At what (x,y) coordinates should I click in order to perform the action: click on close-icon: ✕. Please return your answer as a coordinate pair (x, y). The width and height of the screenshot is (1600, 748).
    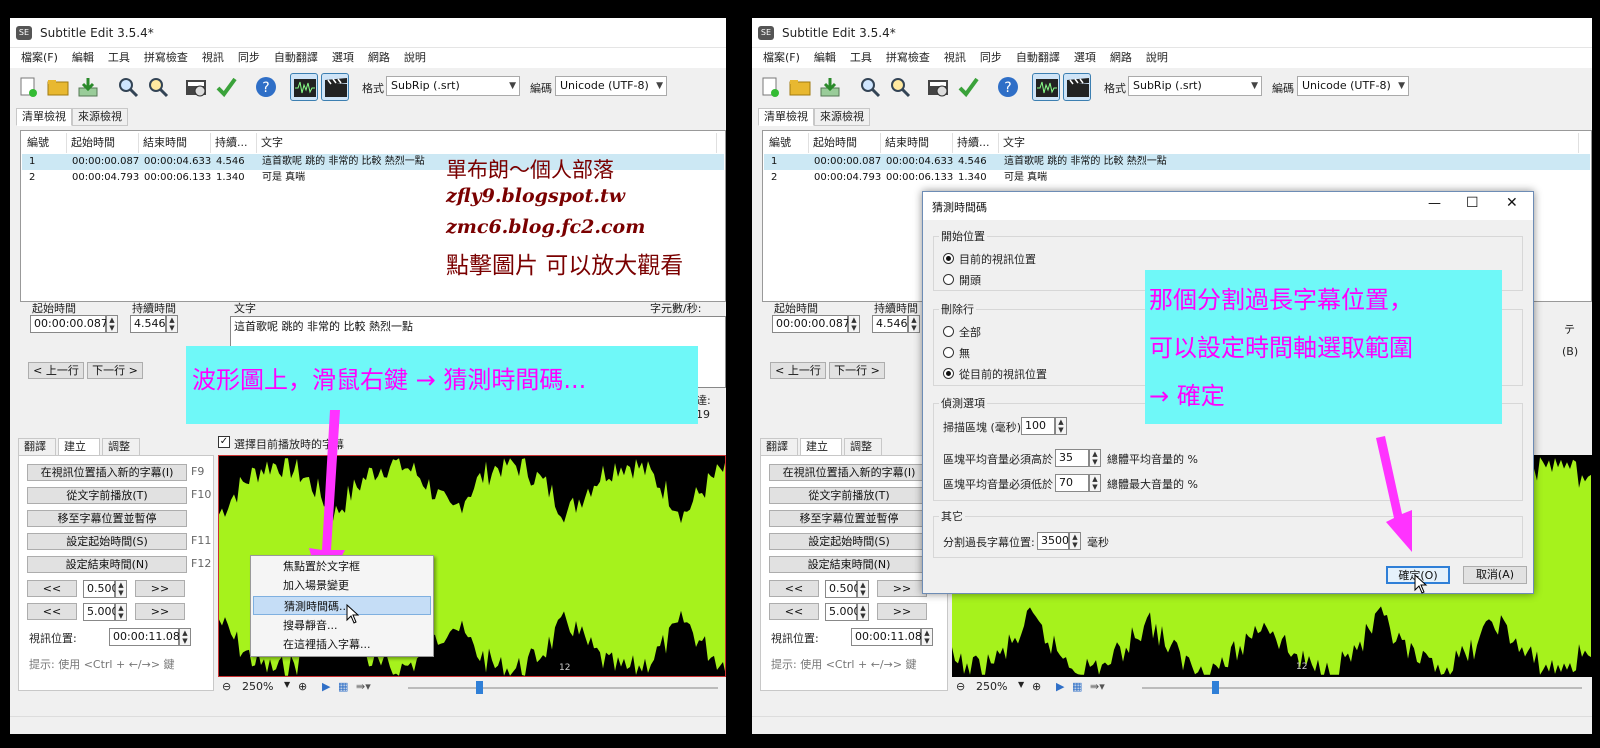
    Looking at the image, I should click on (1512, 203).